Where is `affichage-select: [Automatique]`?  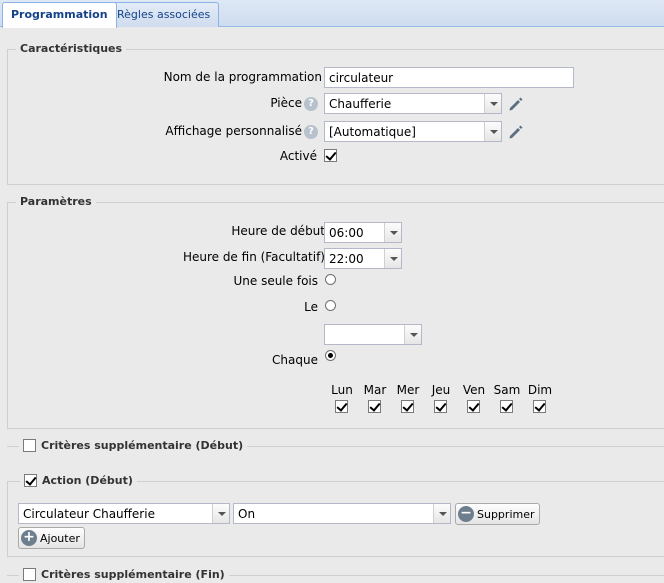
affichage-select: [Automatique] is located at coordinates (413, 131).